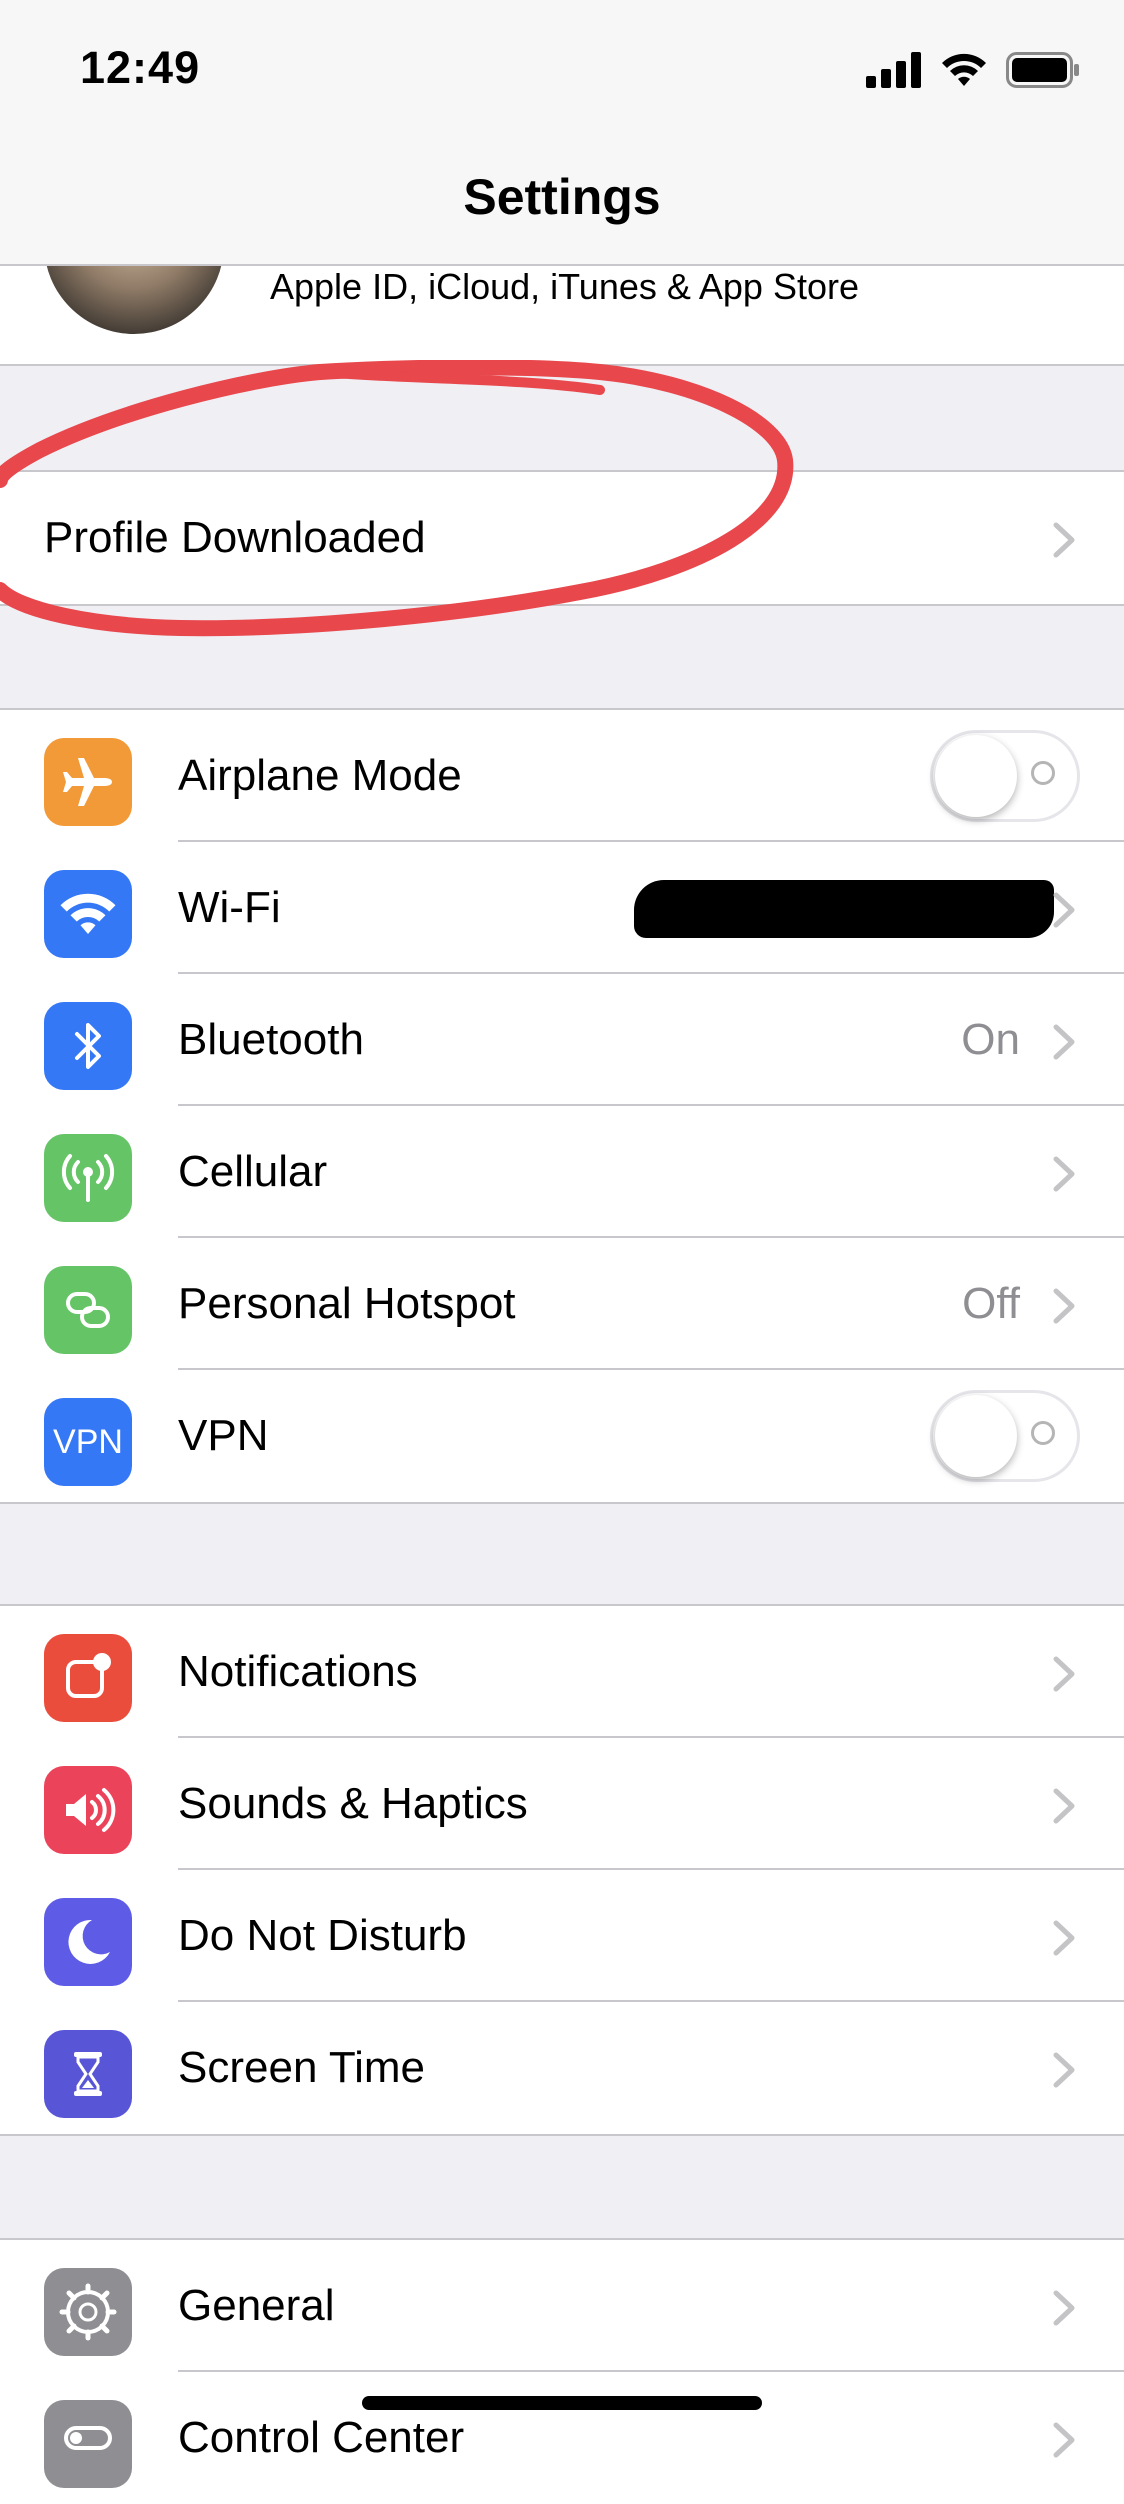 This screenshot has width=1124, height=2504. I want to click on personal-hotspot-row: Personal Hotspot Off, so click(562, 1304).